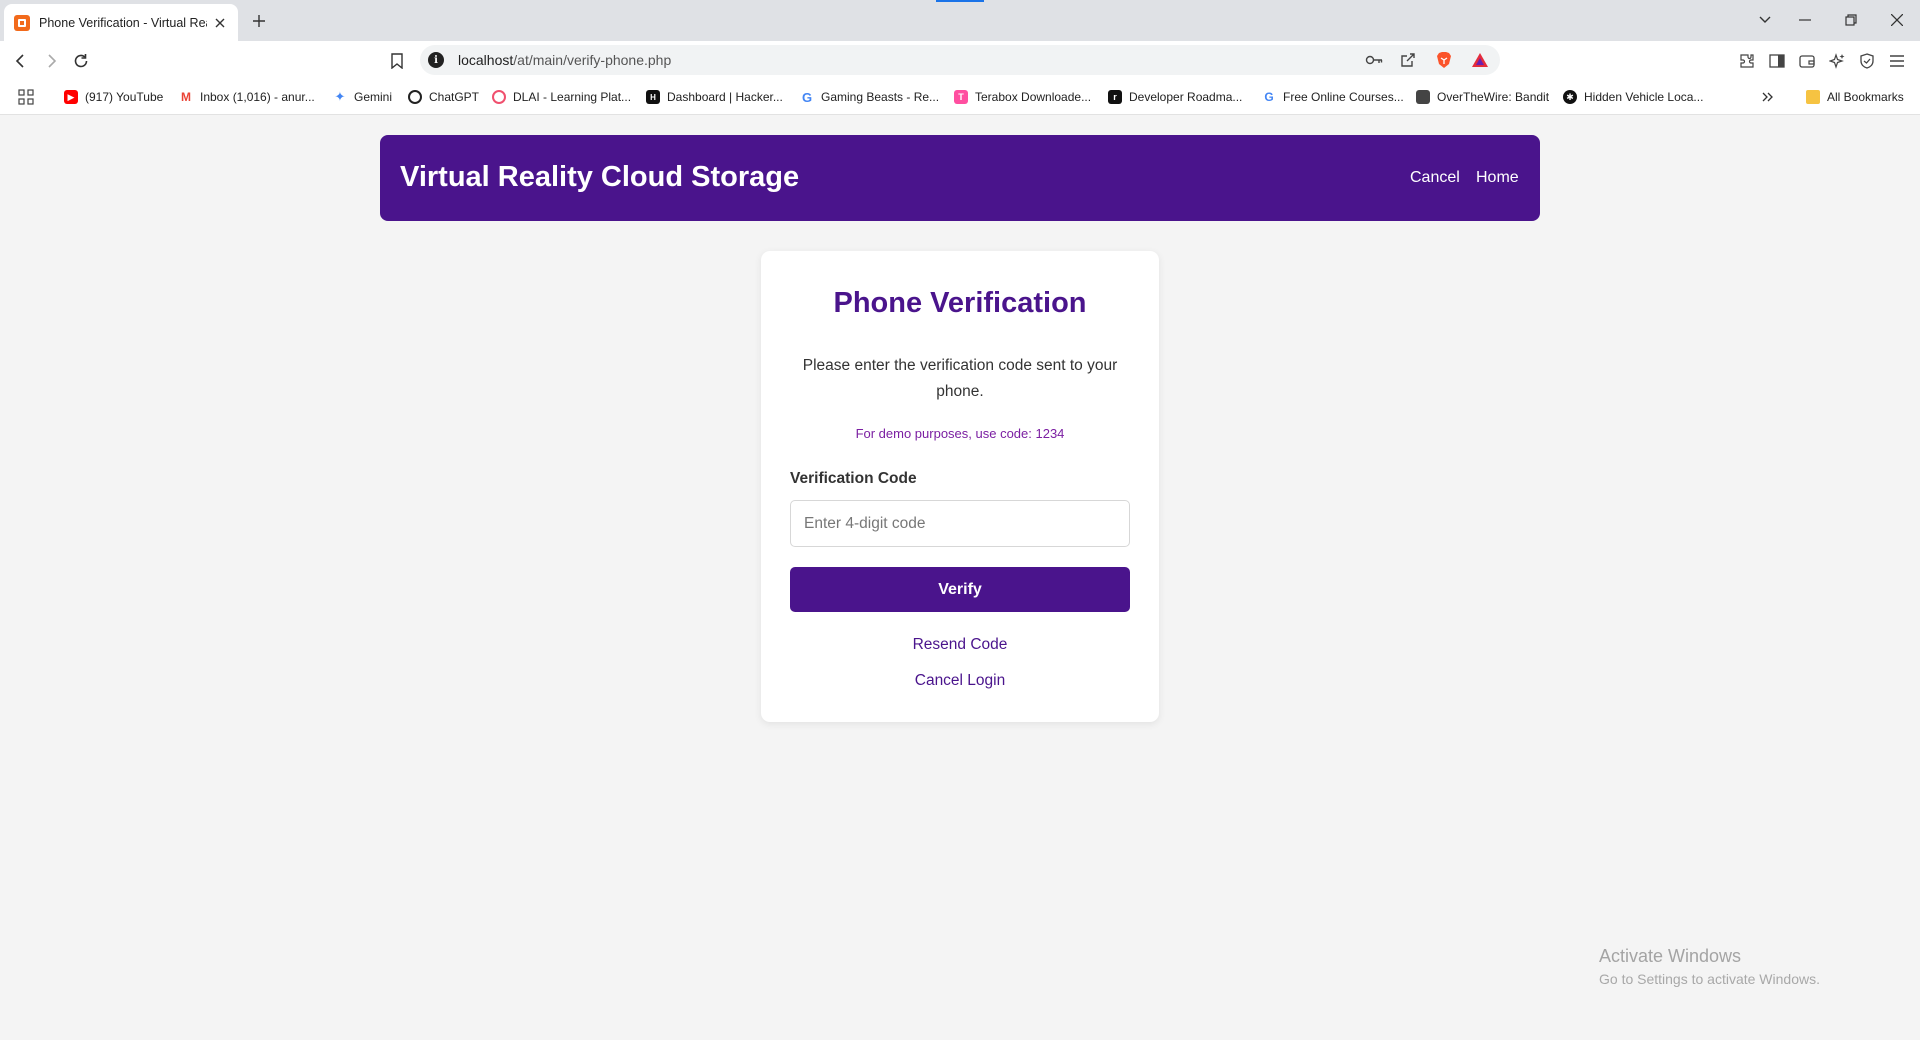 This screenshot has height=1040, width=1920. Describe the element at coordinates (436, 60) in the screenshot. I see `site-info-icon: i` at that location.